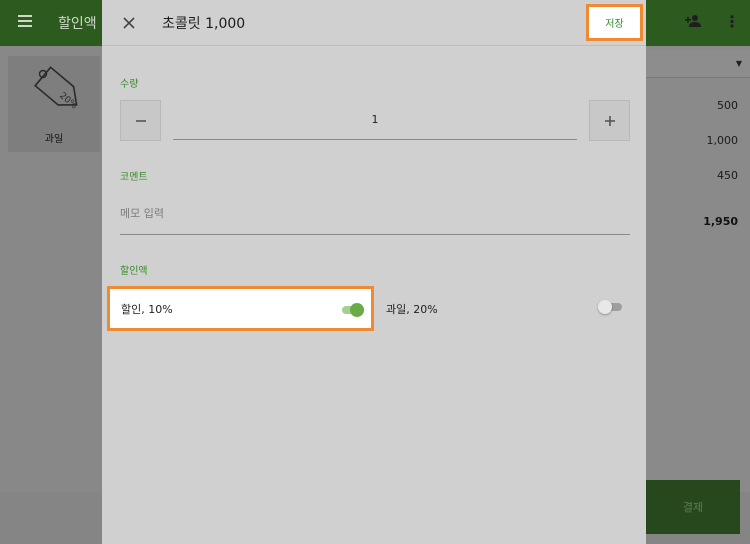  I want to click on comment-label: 코멘트, so click(134, 177).